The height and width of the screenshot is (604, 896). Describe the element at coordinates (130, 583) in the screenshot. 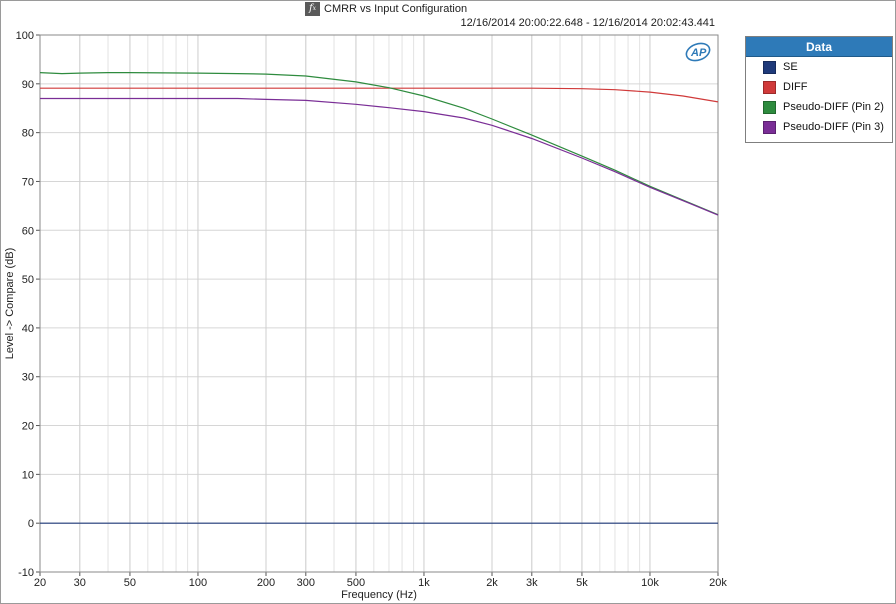

I see `x-tick-label: 50` at that location.